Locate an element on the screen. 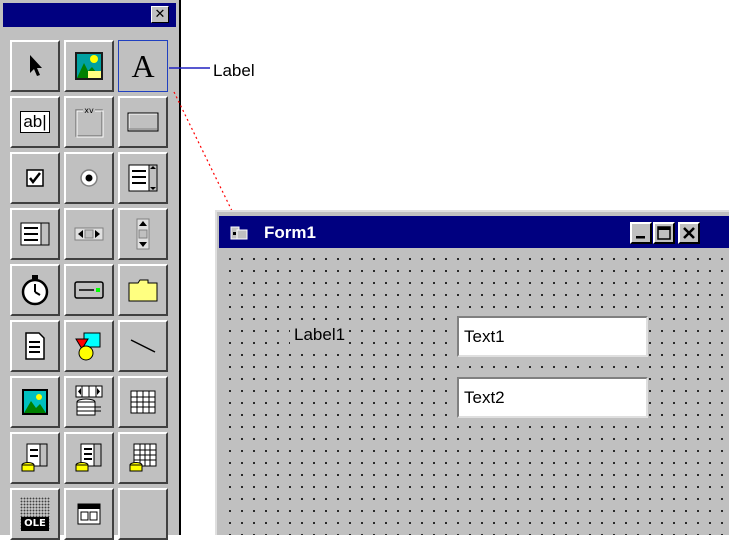  close-button is located at coordinates (689, 233).